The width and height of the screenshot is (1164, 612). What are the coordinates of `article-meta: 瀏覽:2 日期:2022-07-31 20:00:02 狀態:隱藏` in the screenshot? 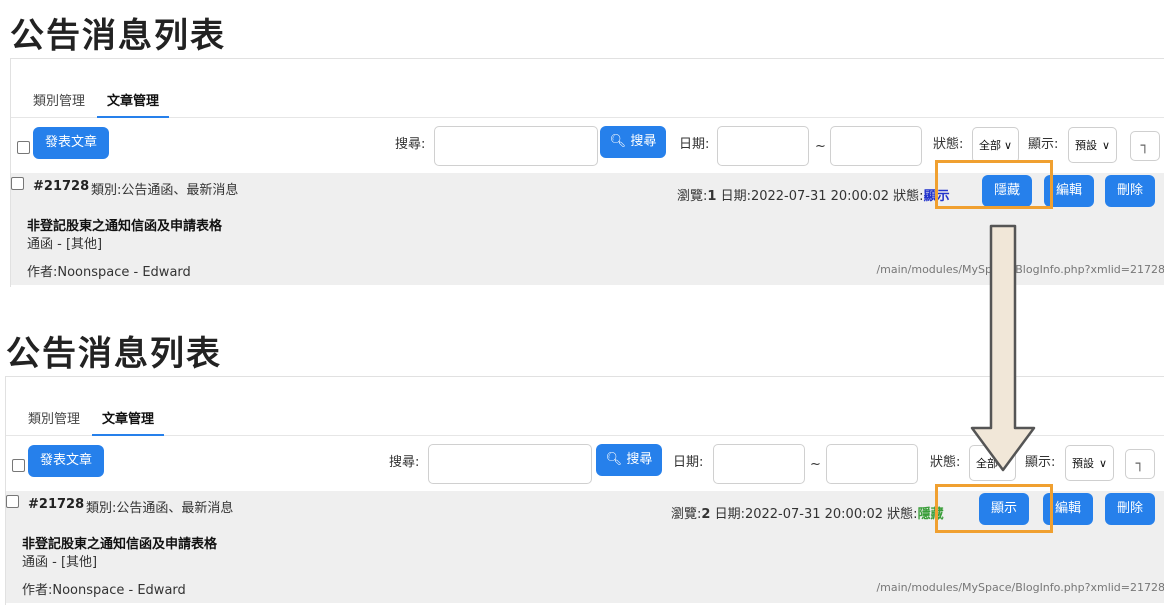 It's located at (807, 512).